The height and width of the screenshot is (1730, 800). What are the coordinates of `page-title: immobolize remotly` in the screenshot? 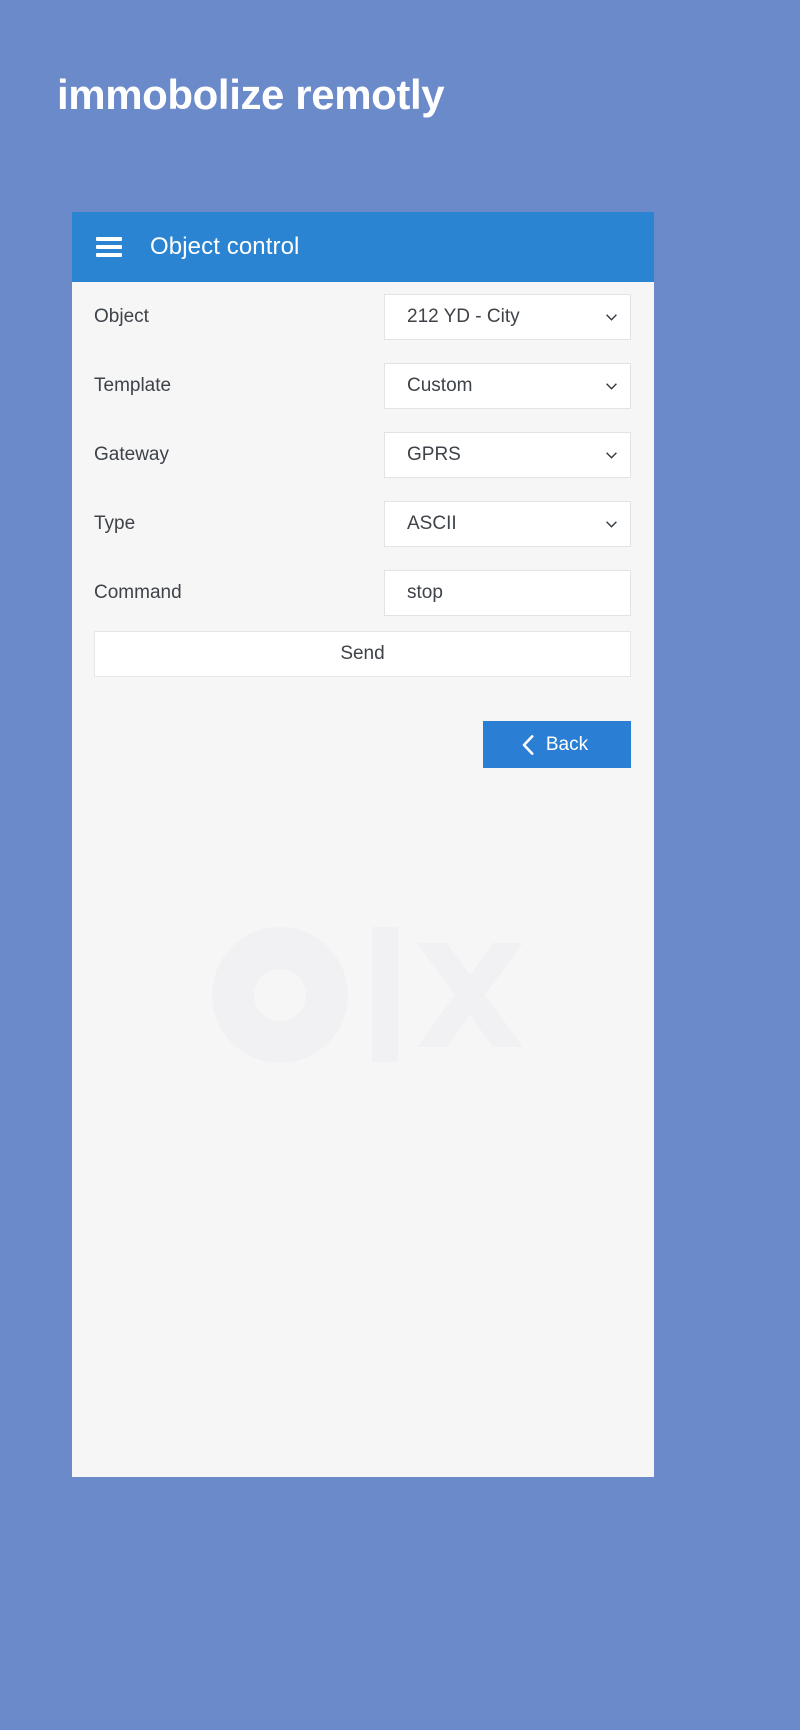 It's located at (251, 94).